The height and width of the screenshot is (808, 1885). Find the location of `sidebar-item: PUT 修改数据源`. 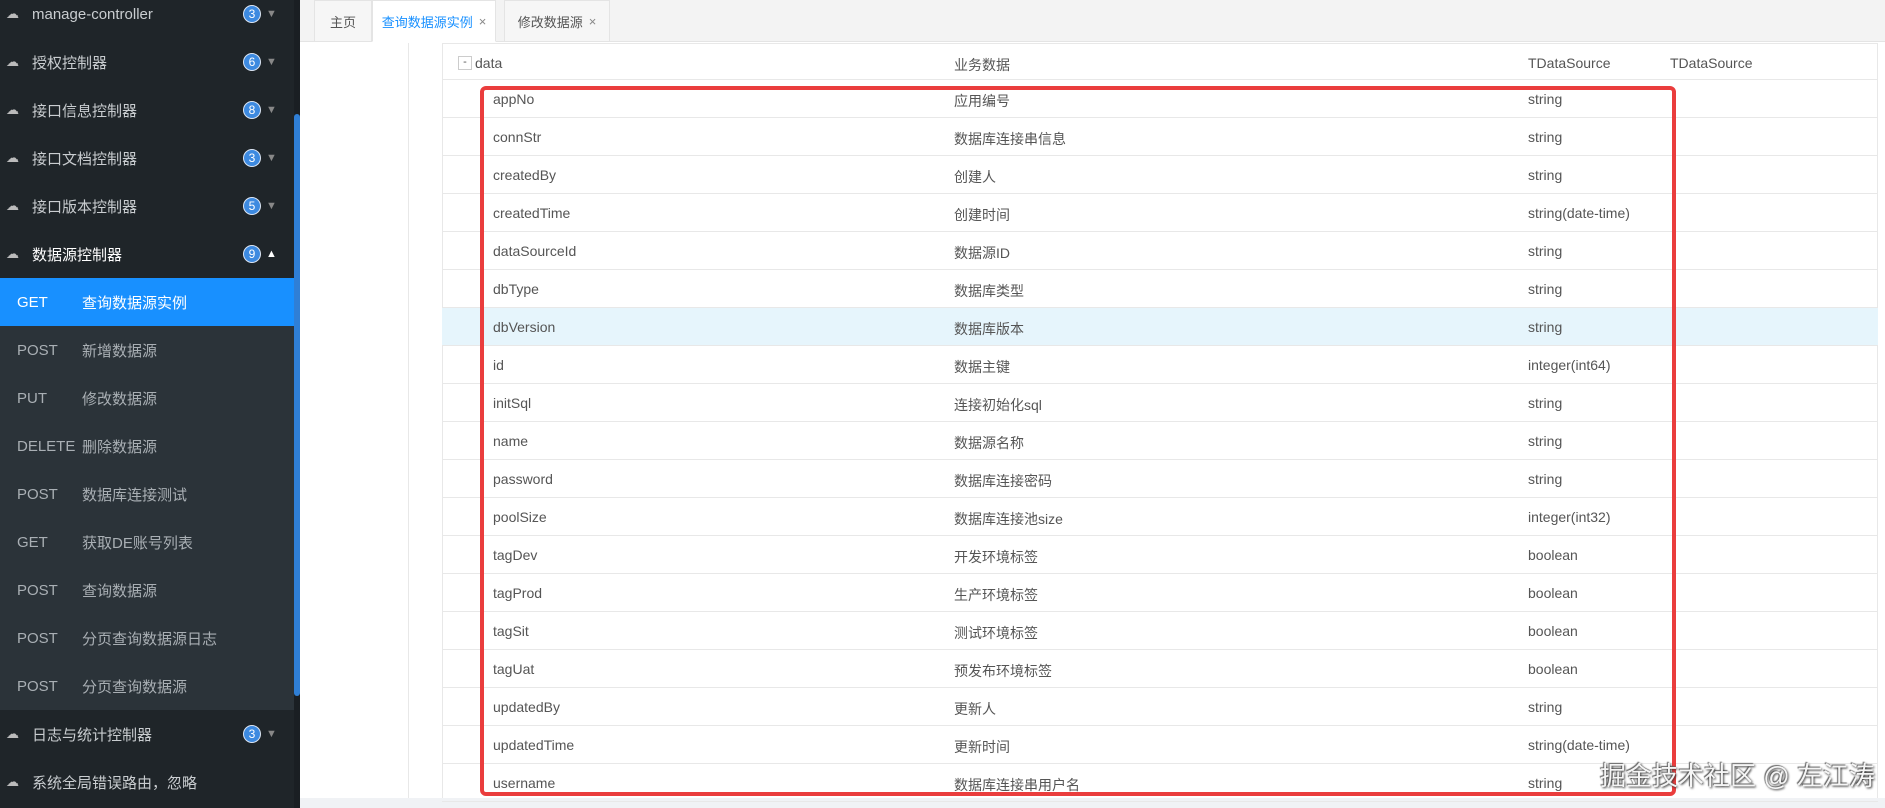

sidebar-item: PUT 修改数据源 is located at coordinates (147, 398).